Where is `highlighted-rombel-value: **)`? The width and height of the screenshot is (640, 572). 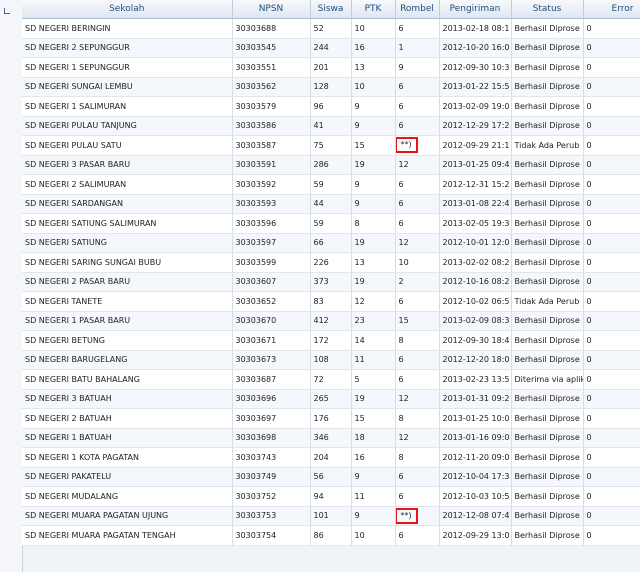 highlighted-rombel-value: **) is located at coordinates (406, 515).